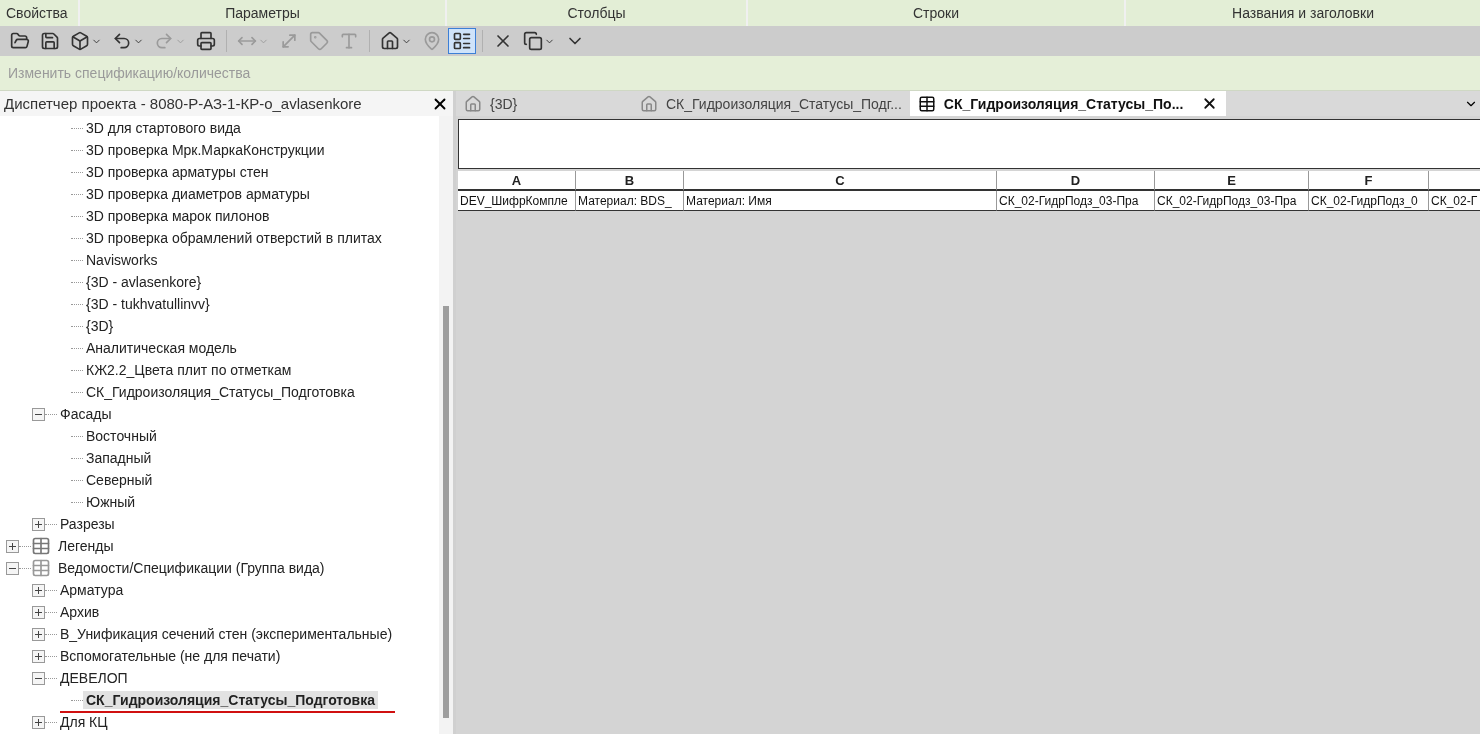 This screenshot has width=1480, height=734. What do you see at coordinates (92, 590) in the screenshot?
I see `tree-item: Арматура` at bounding box center [92, 590].